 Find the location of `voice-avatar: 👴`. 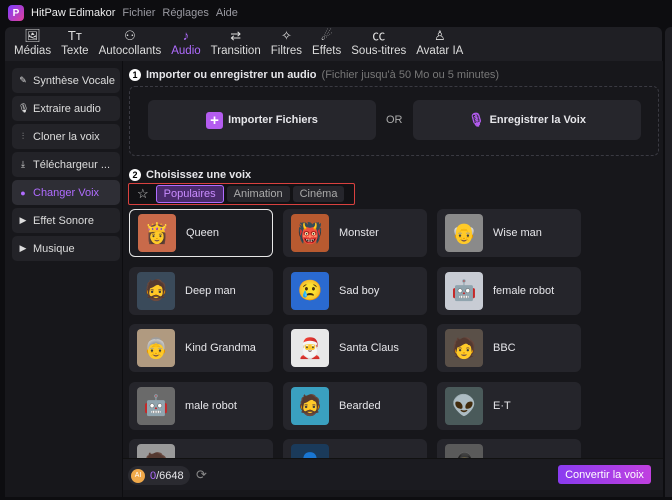

voice-avatar: 👴 is located at coordinates (464, 233).